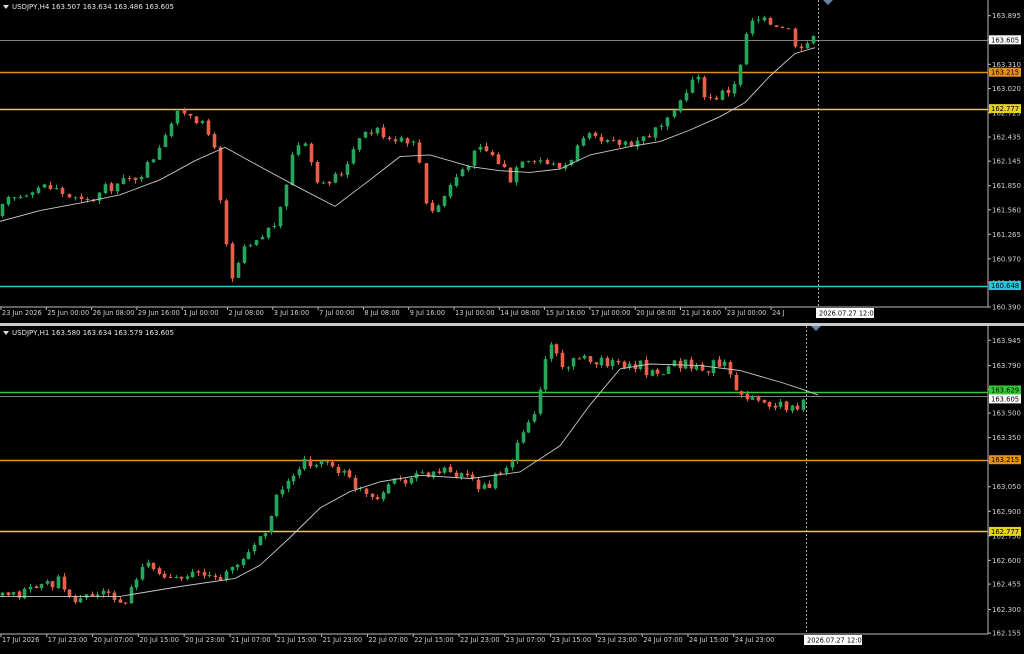 Image resolution: width=1024 pixels, height=654 pixels. Describe the element at coordinates (114, 313) in the screenshot. I see `time-tick-label: 26 Jun 08:00` at that location.